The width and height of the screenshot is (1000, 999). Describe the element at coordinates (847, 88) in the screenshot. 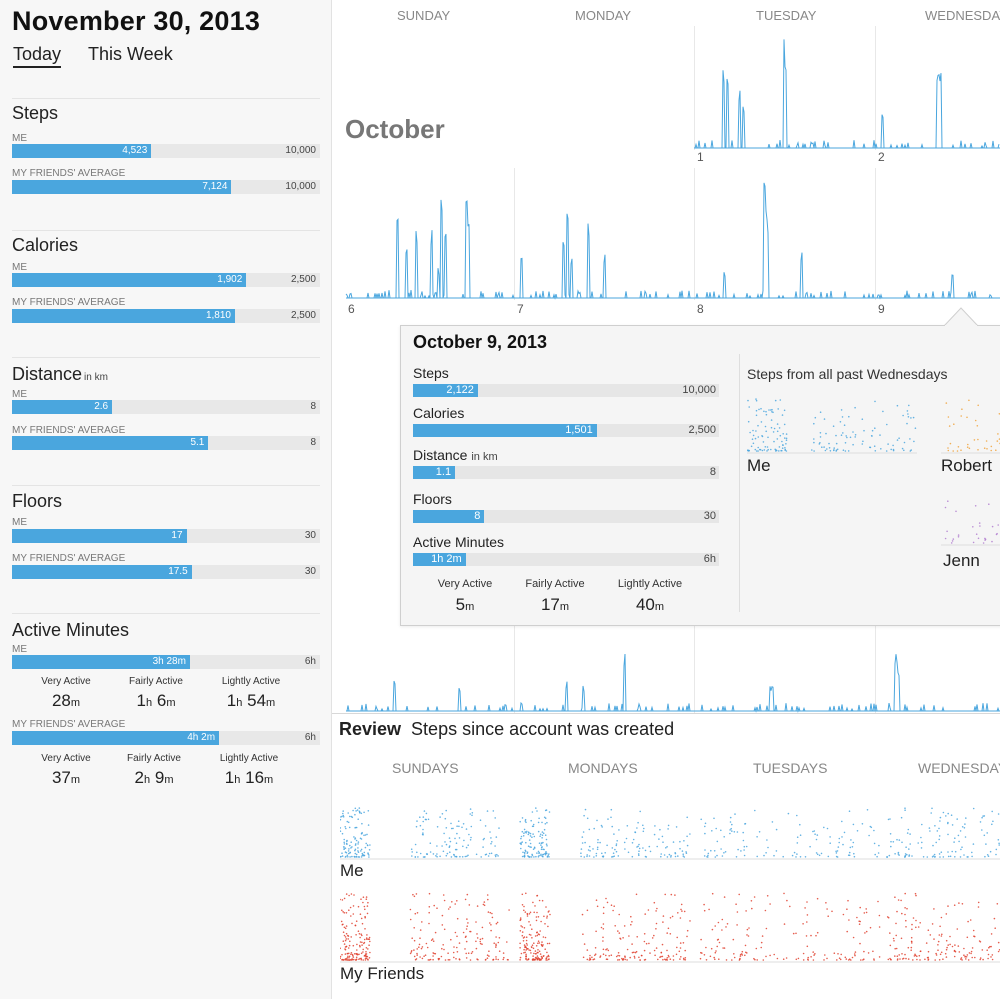

I see `week-1-steps-chart` at that location.